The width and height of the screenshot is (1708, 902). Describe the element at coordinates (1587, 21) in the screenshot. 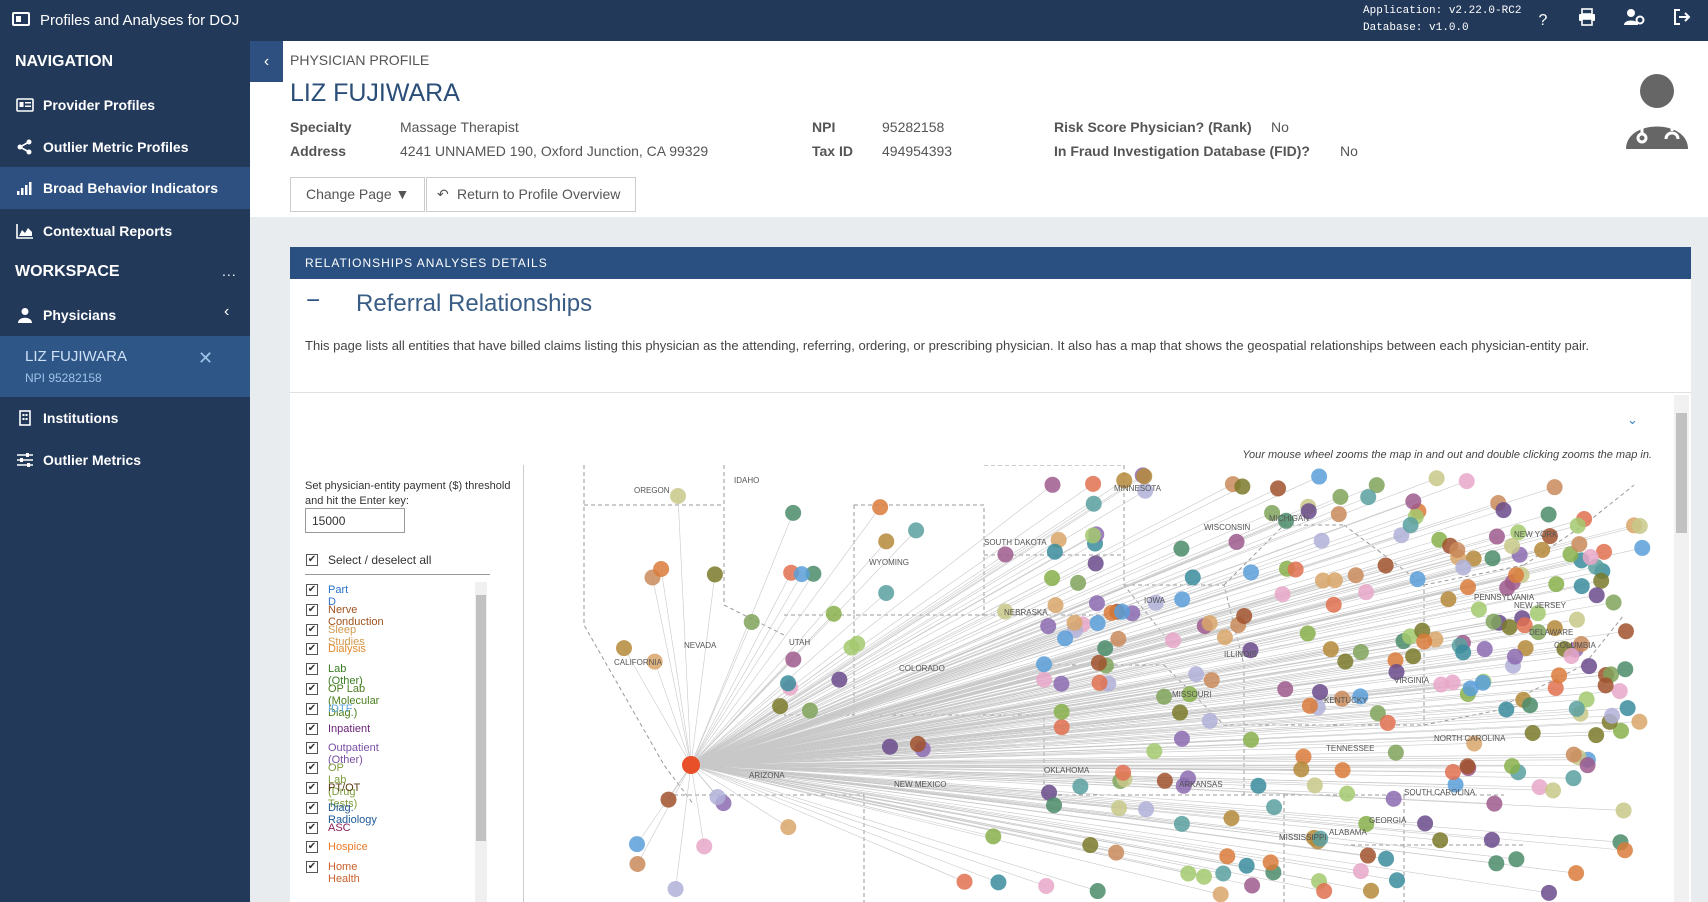

I see `print-icon` at that location.